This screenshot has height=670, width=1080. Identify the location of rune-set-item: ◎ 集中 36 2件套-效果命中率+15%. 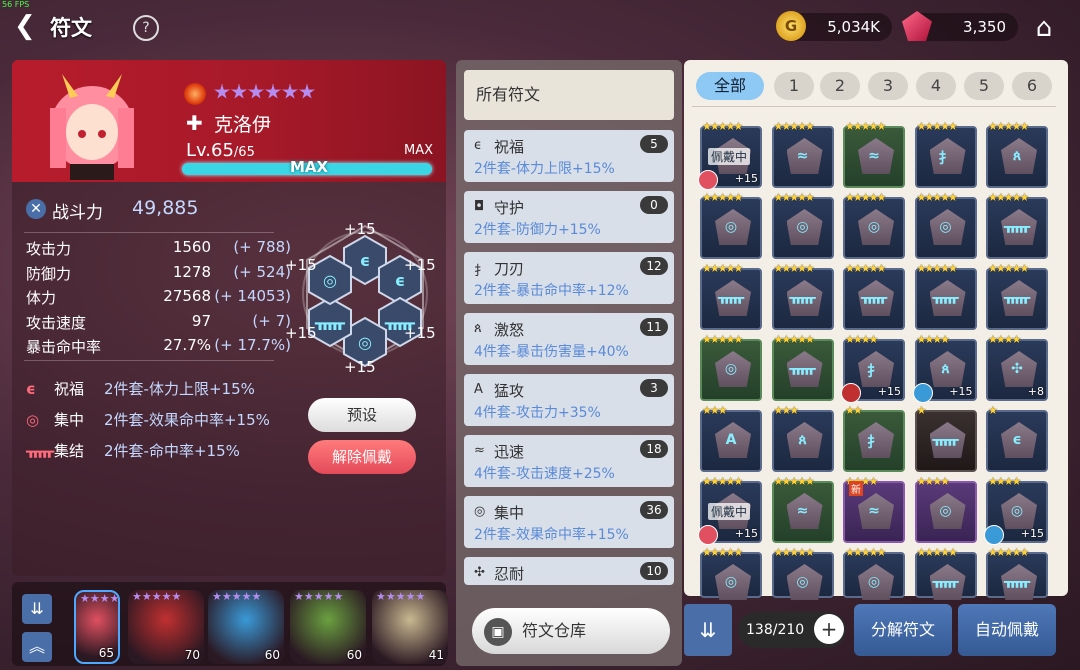
(569, 522).